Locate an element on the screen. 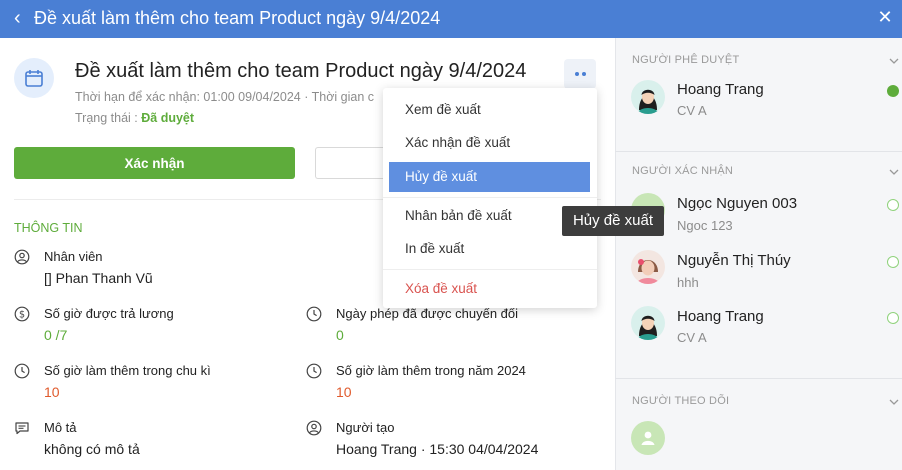  confirm-button: Xác nhận is located at coordinates (154, 163).